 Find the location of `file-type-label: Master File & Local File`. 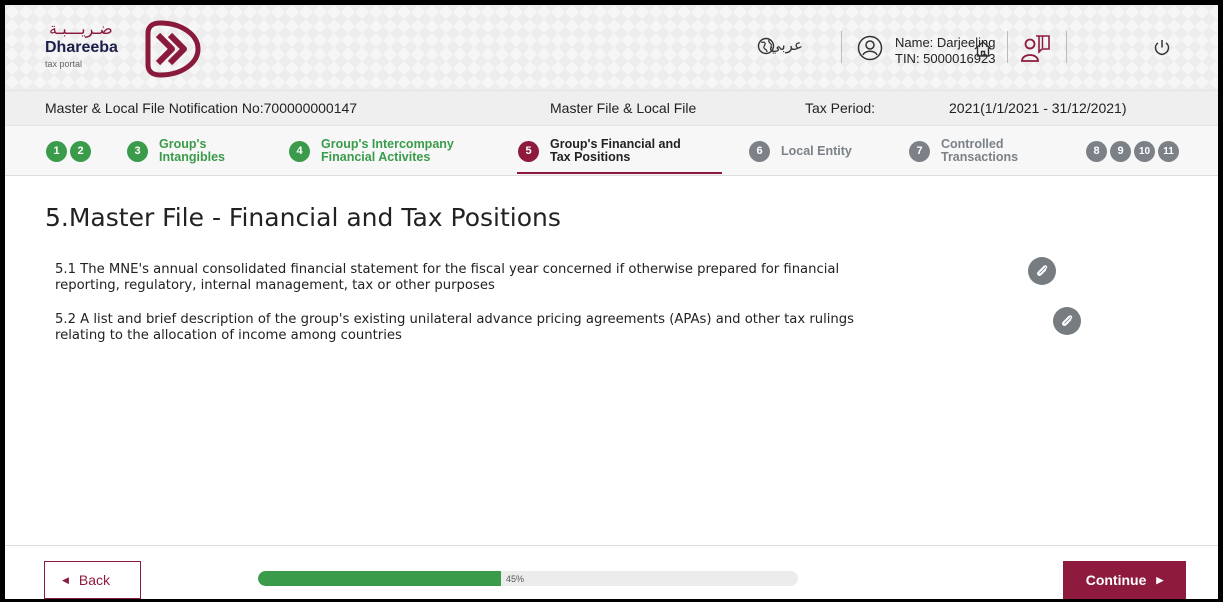

file-type-label: Master File & Local File is located at coordinates (623, 108).